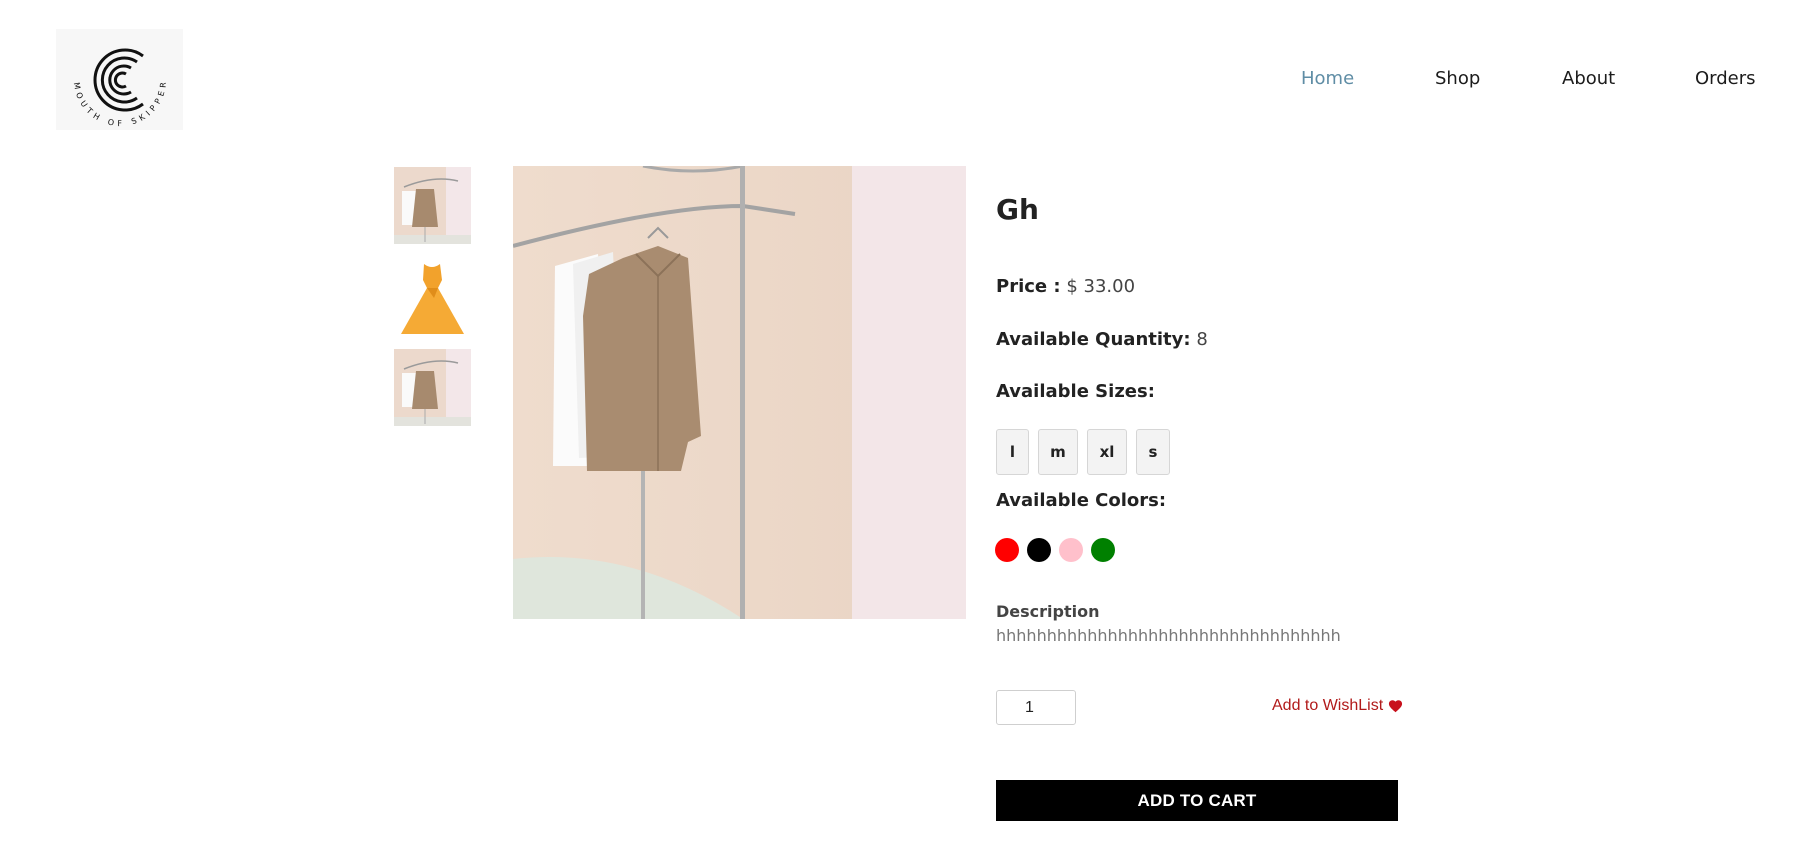 This screenshot has height=849, width=1797. What do you see at coordinates (1012, 452) in the screenshot?
I see `size-button-l: l` at bounding box center [1012, 452].